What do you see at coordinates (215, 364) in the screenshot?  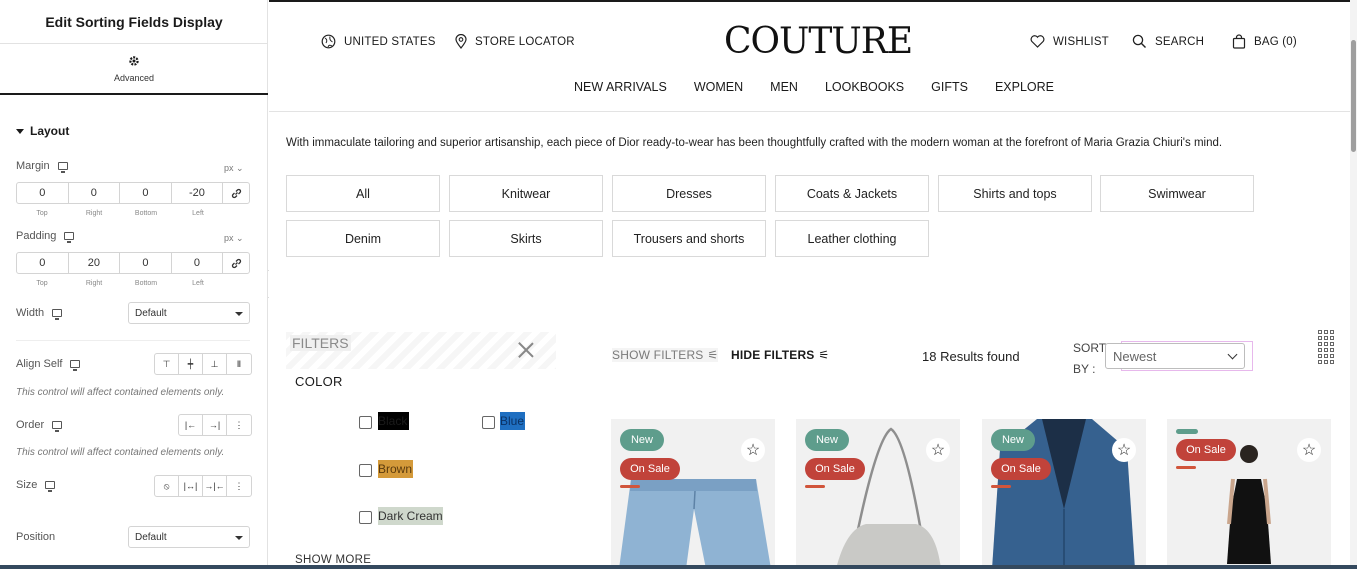 I see `align-end-icon: ⊥` at bounding box center [215, 364].